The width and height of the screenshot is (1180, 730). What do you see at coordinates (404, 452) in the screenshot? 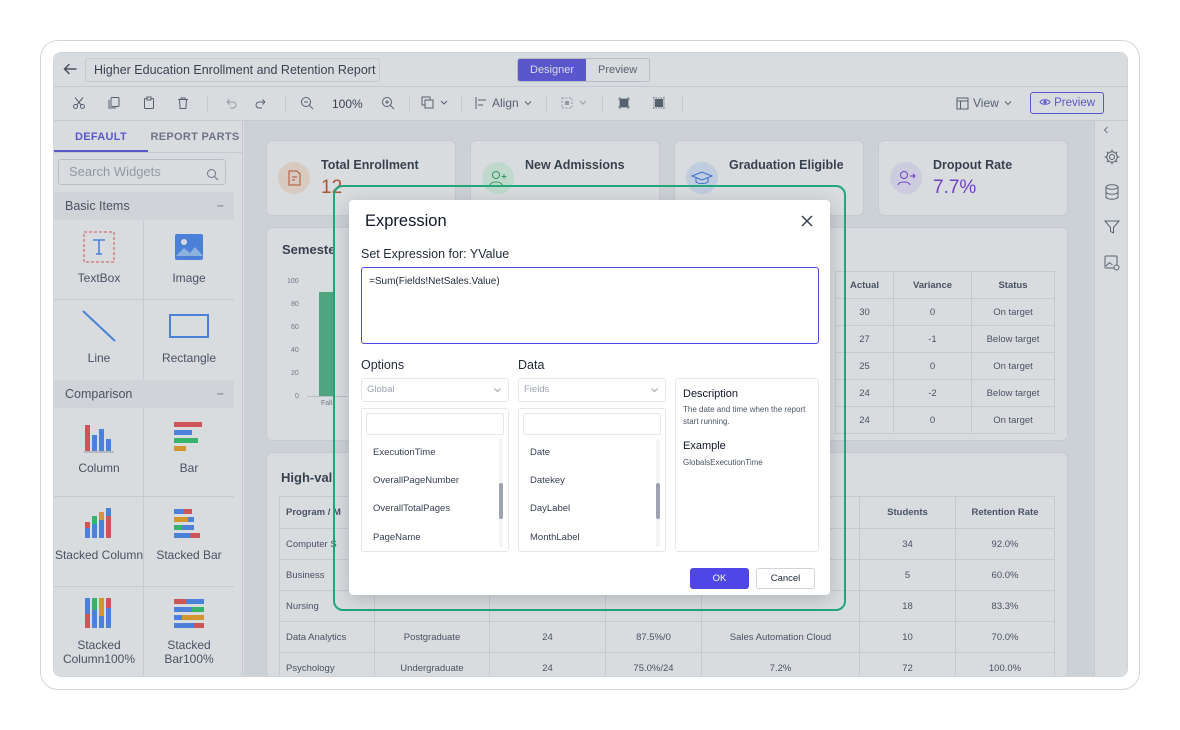
I see `list-item: ExecutionTime` at bounding box center [404, 452].